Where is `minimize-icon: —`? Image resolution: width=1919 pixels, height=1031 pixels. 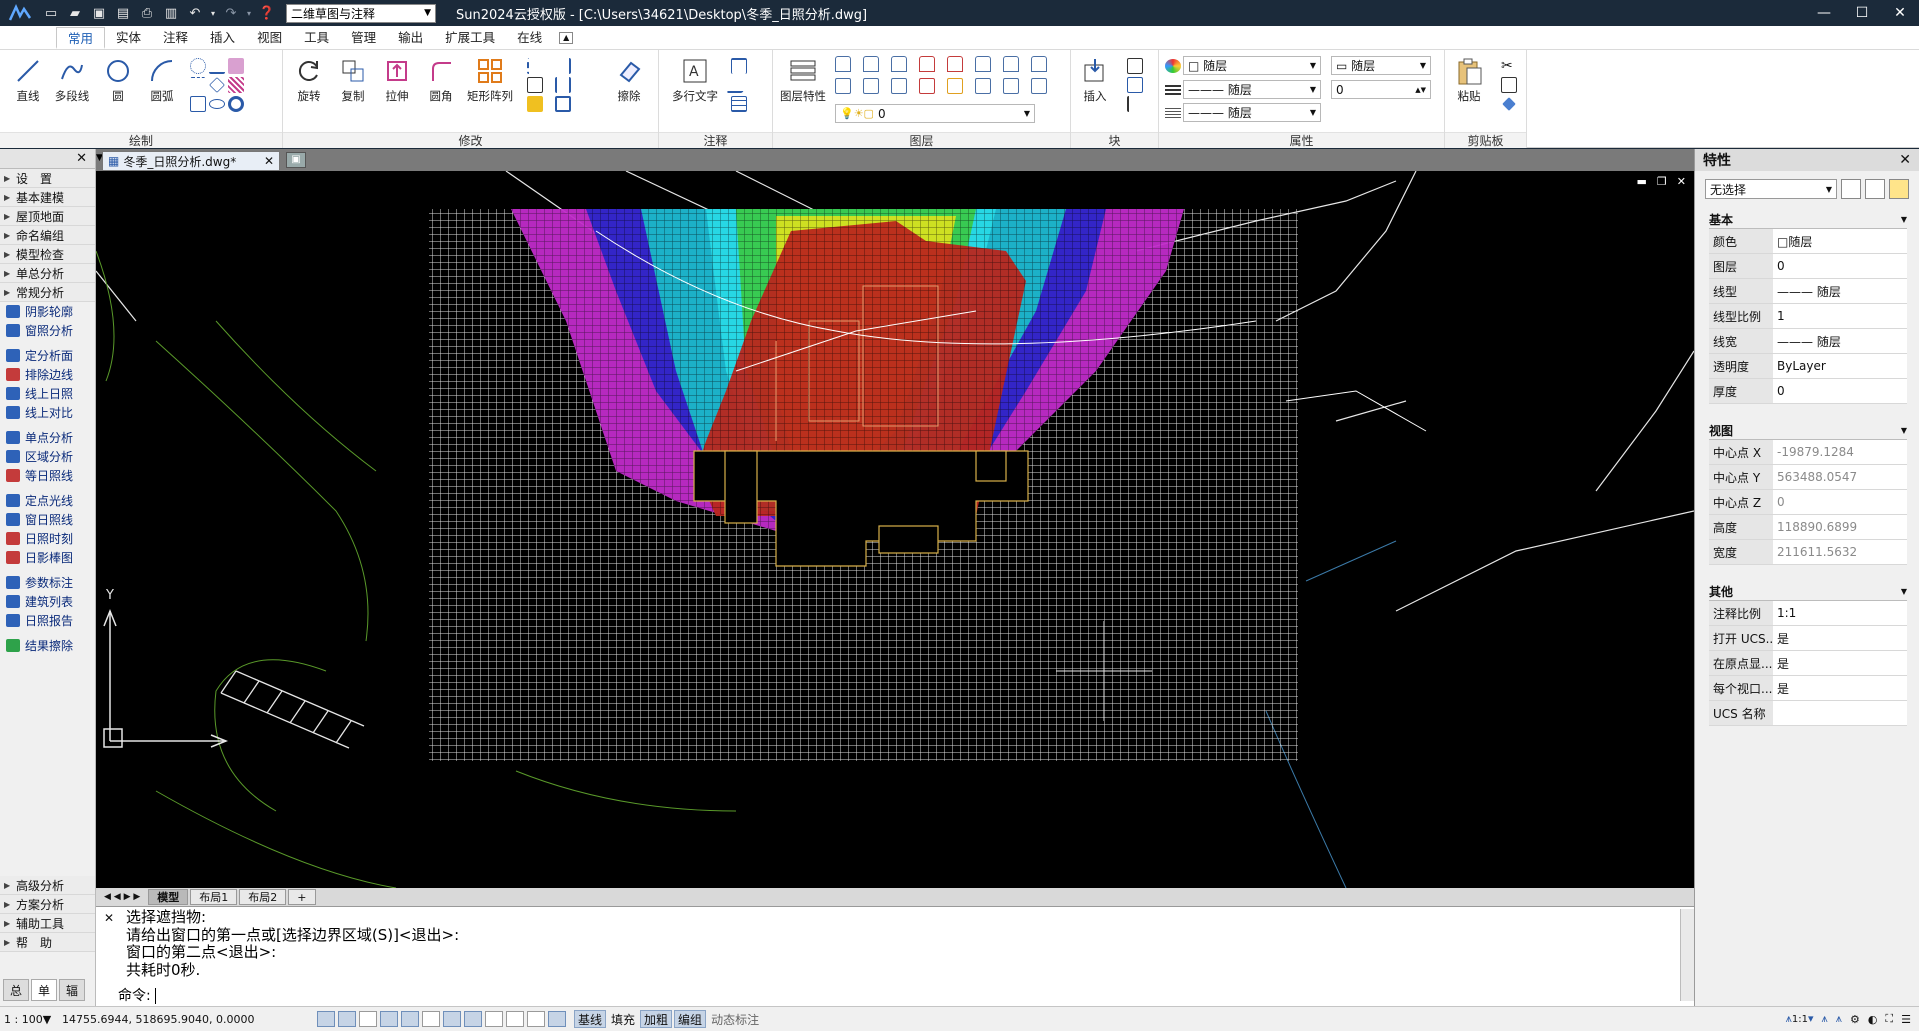 minimize-icon: — is located at coordinates (1824, 13).